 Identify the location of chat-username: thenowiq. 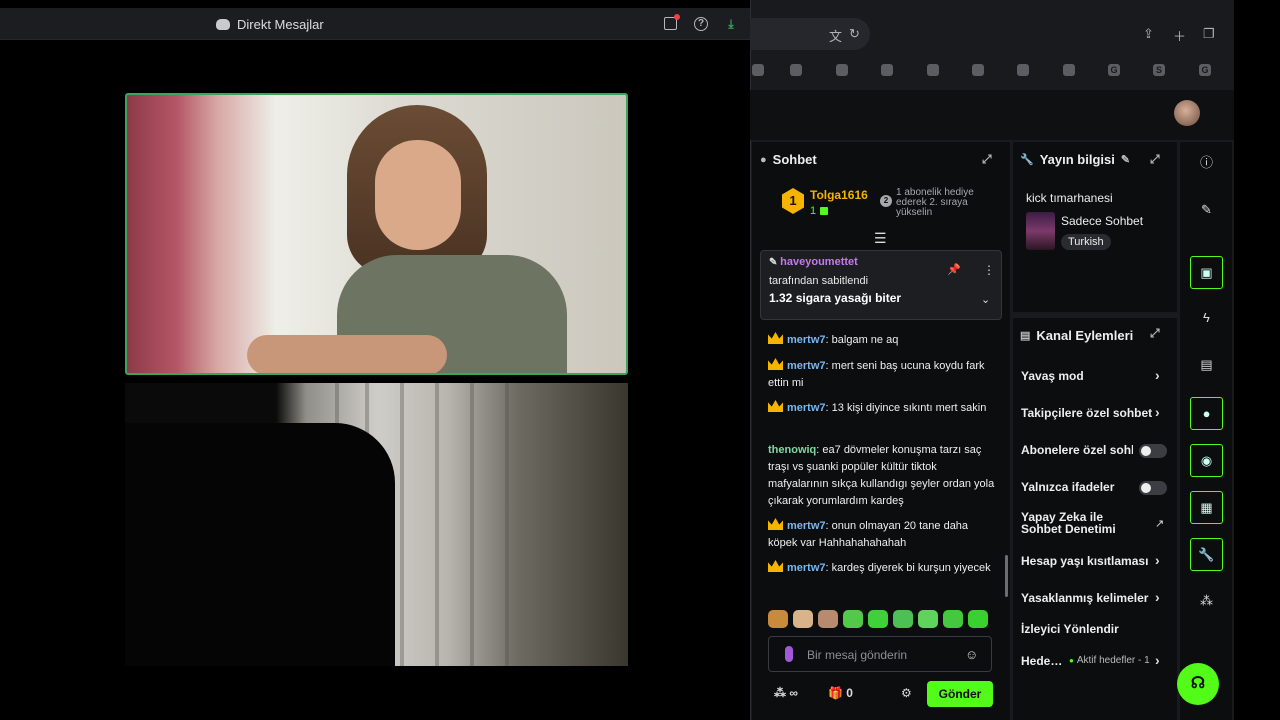
(792, 450).